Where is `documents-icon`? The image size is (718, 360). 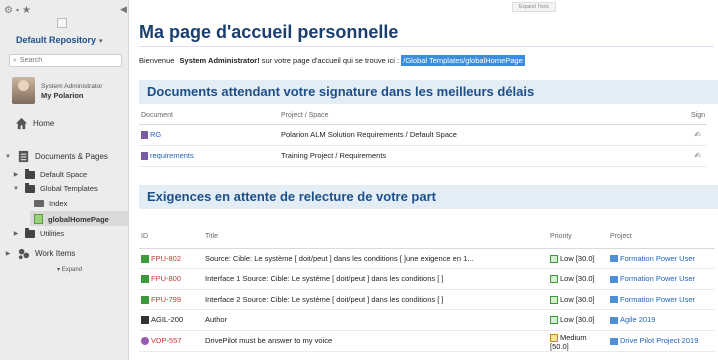
documents-icon is located at coordinates (23, 156).